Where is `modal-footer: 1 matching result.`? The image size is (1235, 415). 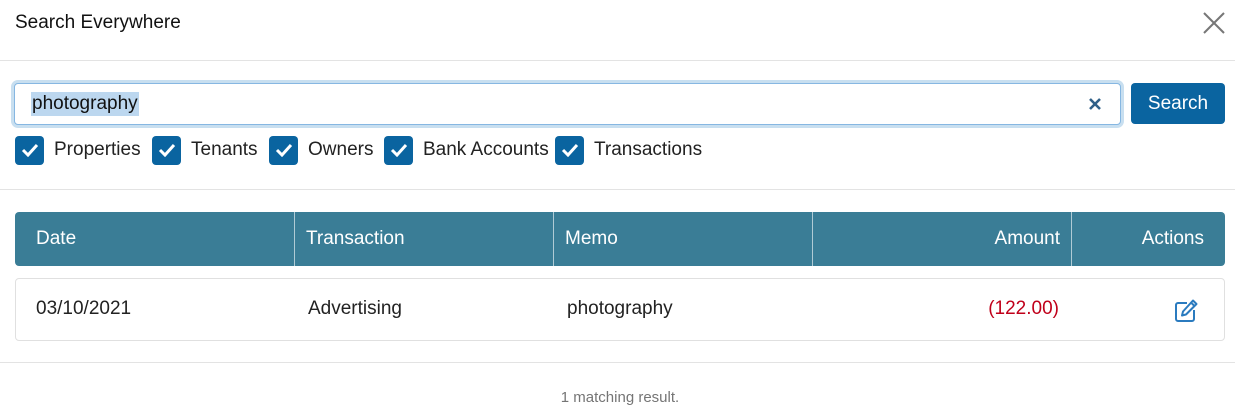 modal-footer: 1 matching result. is located at coordinates (617, 388).